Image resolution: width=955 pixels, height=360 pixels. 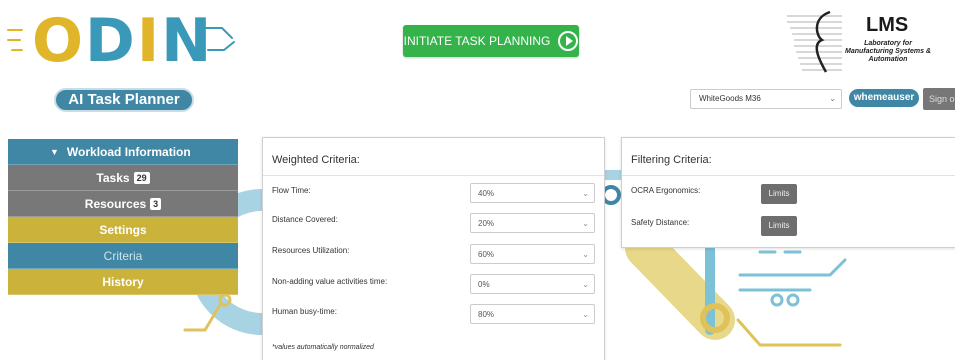 I want to click on sidebar-item-tasks: Tasks 29, so click(x=123, y=178).